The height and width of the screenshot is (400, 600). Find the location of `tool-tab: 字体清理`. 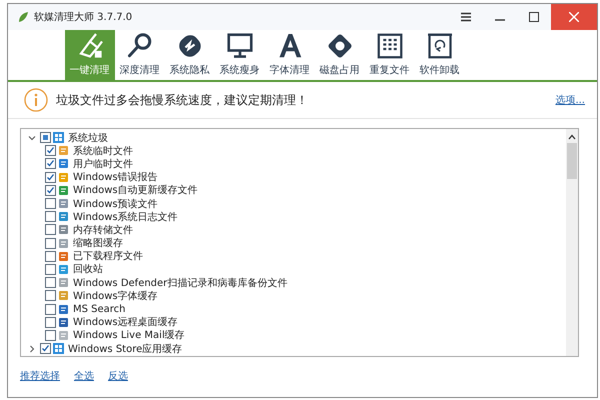

tool-tab: 字体清理 is located at coordinates (289, 55).